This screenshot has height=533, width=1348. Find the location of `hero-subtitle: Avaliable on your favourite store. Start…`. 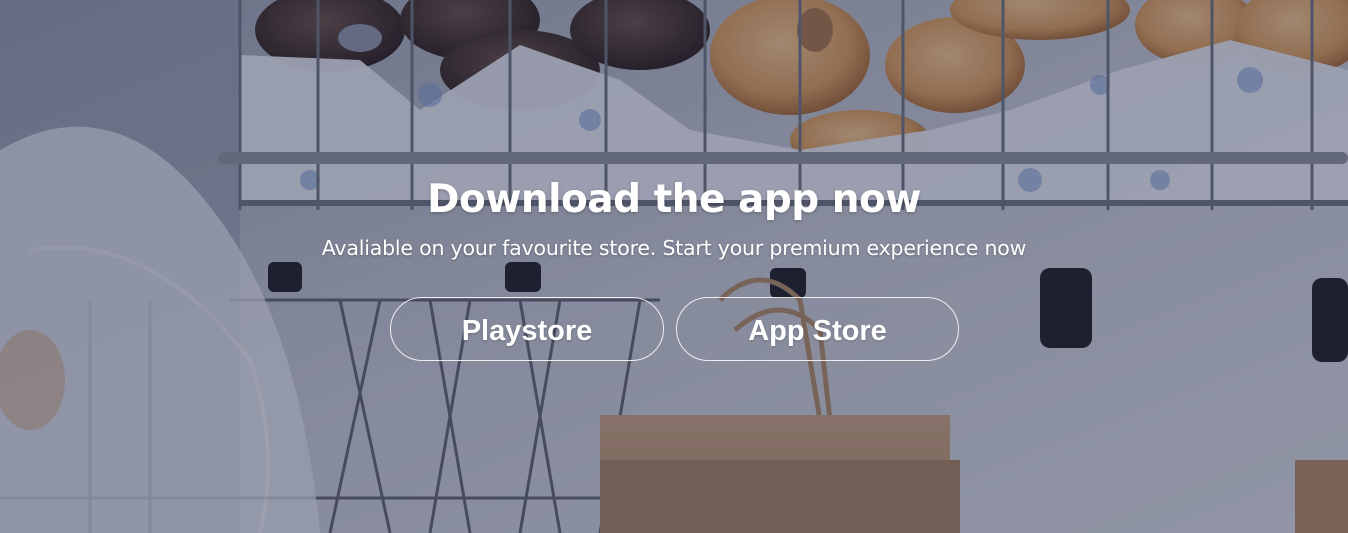

hero-subtitle: Avaliable on your favourite store. Start… is located at coordinates (674, 248).